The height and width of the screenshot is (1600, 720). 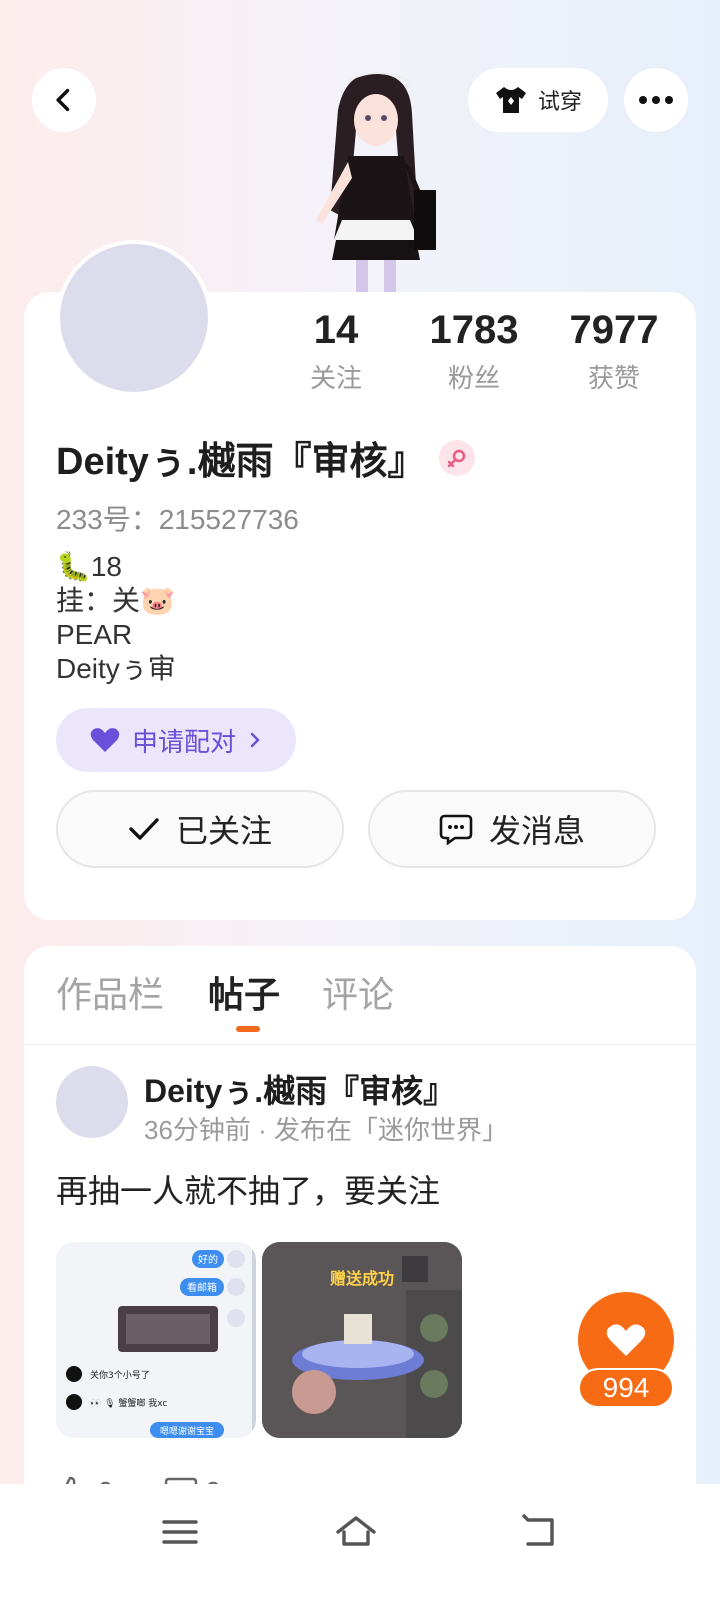 I want to click on profile-username-row: Deityぅ.樾雨『审核』, so click(x=266, y=457).